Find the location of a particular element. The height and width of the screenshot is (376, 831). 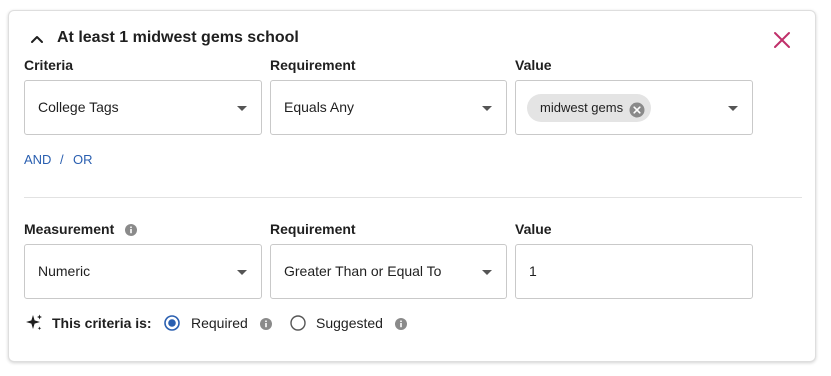

measurement-select-value: Numeric is located at coordinates (64, 271).